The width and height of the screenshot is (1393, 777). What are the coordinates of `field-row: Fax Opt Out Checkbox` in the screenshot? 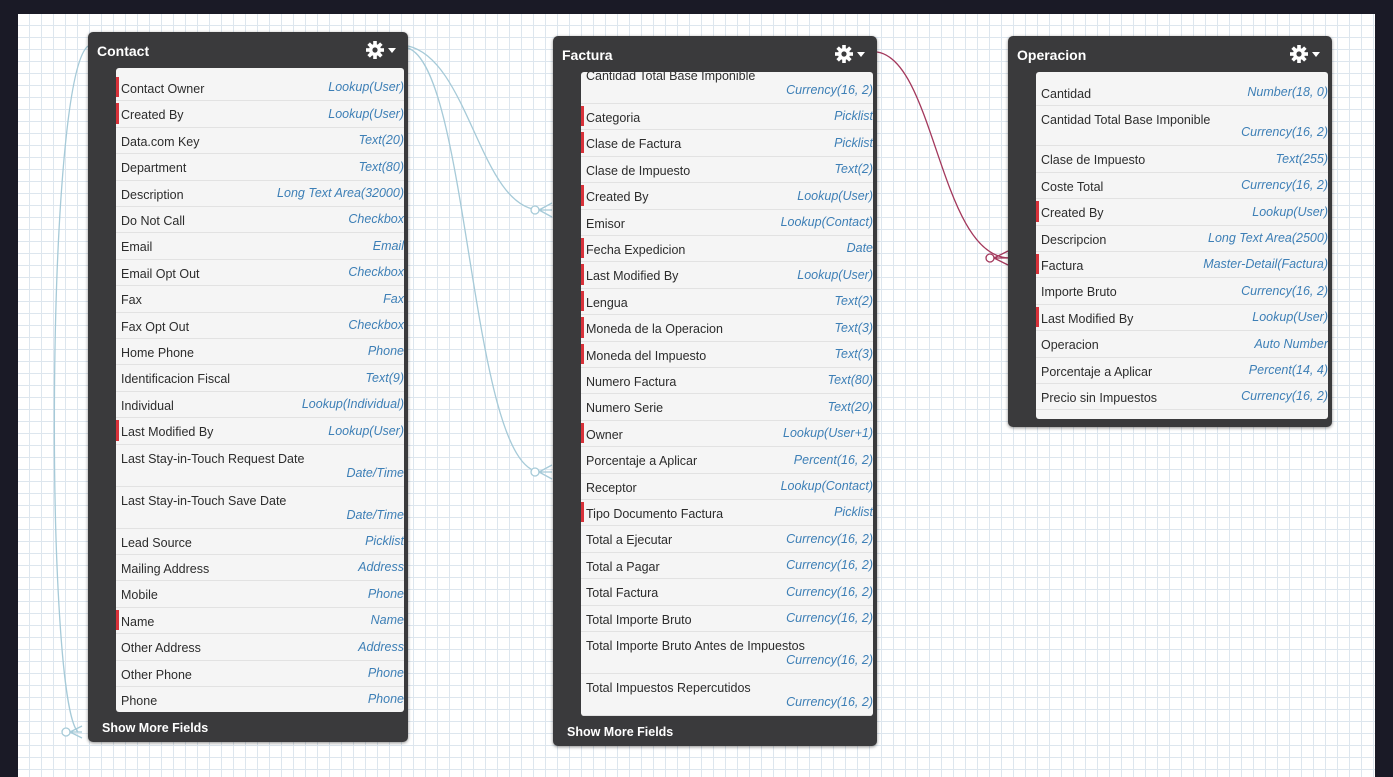 It's located at (260, 326).